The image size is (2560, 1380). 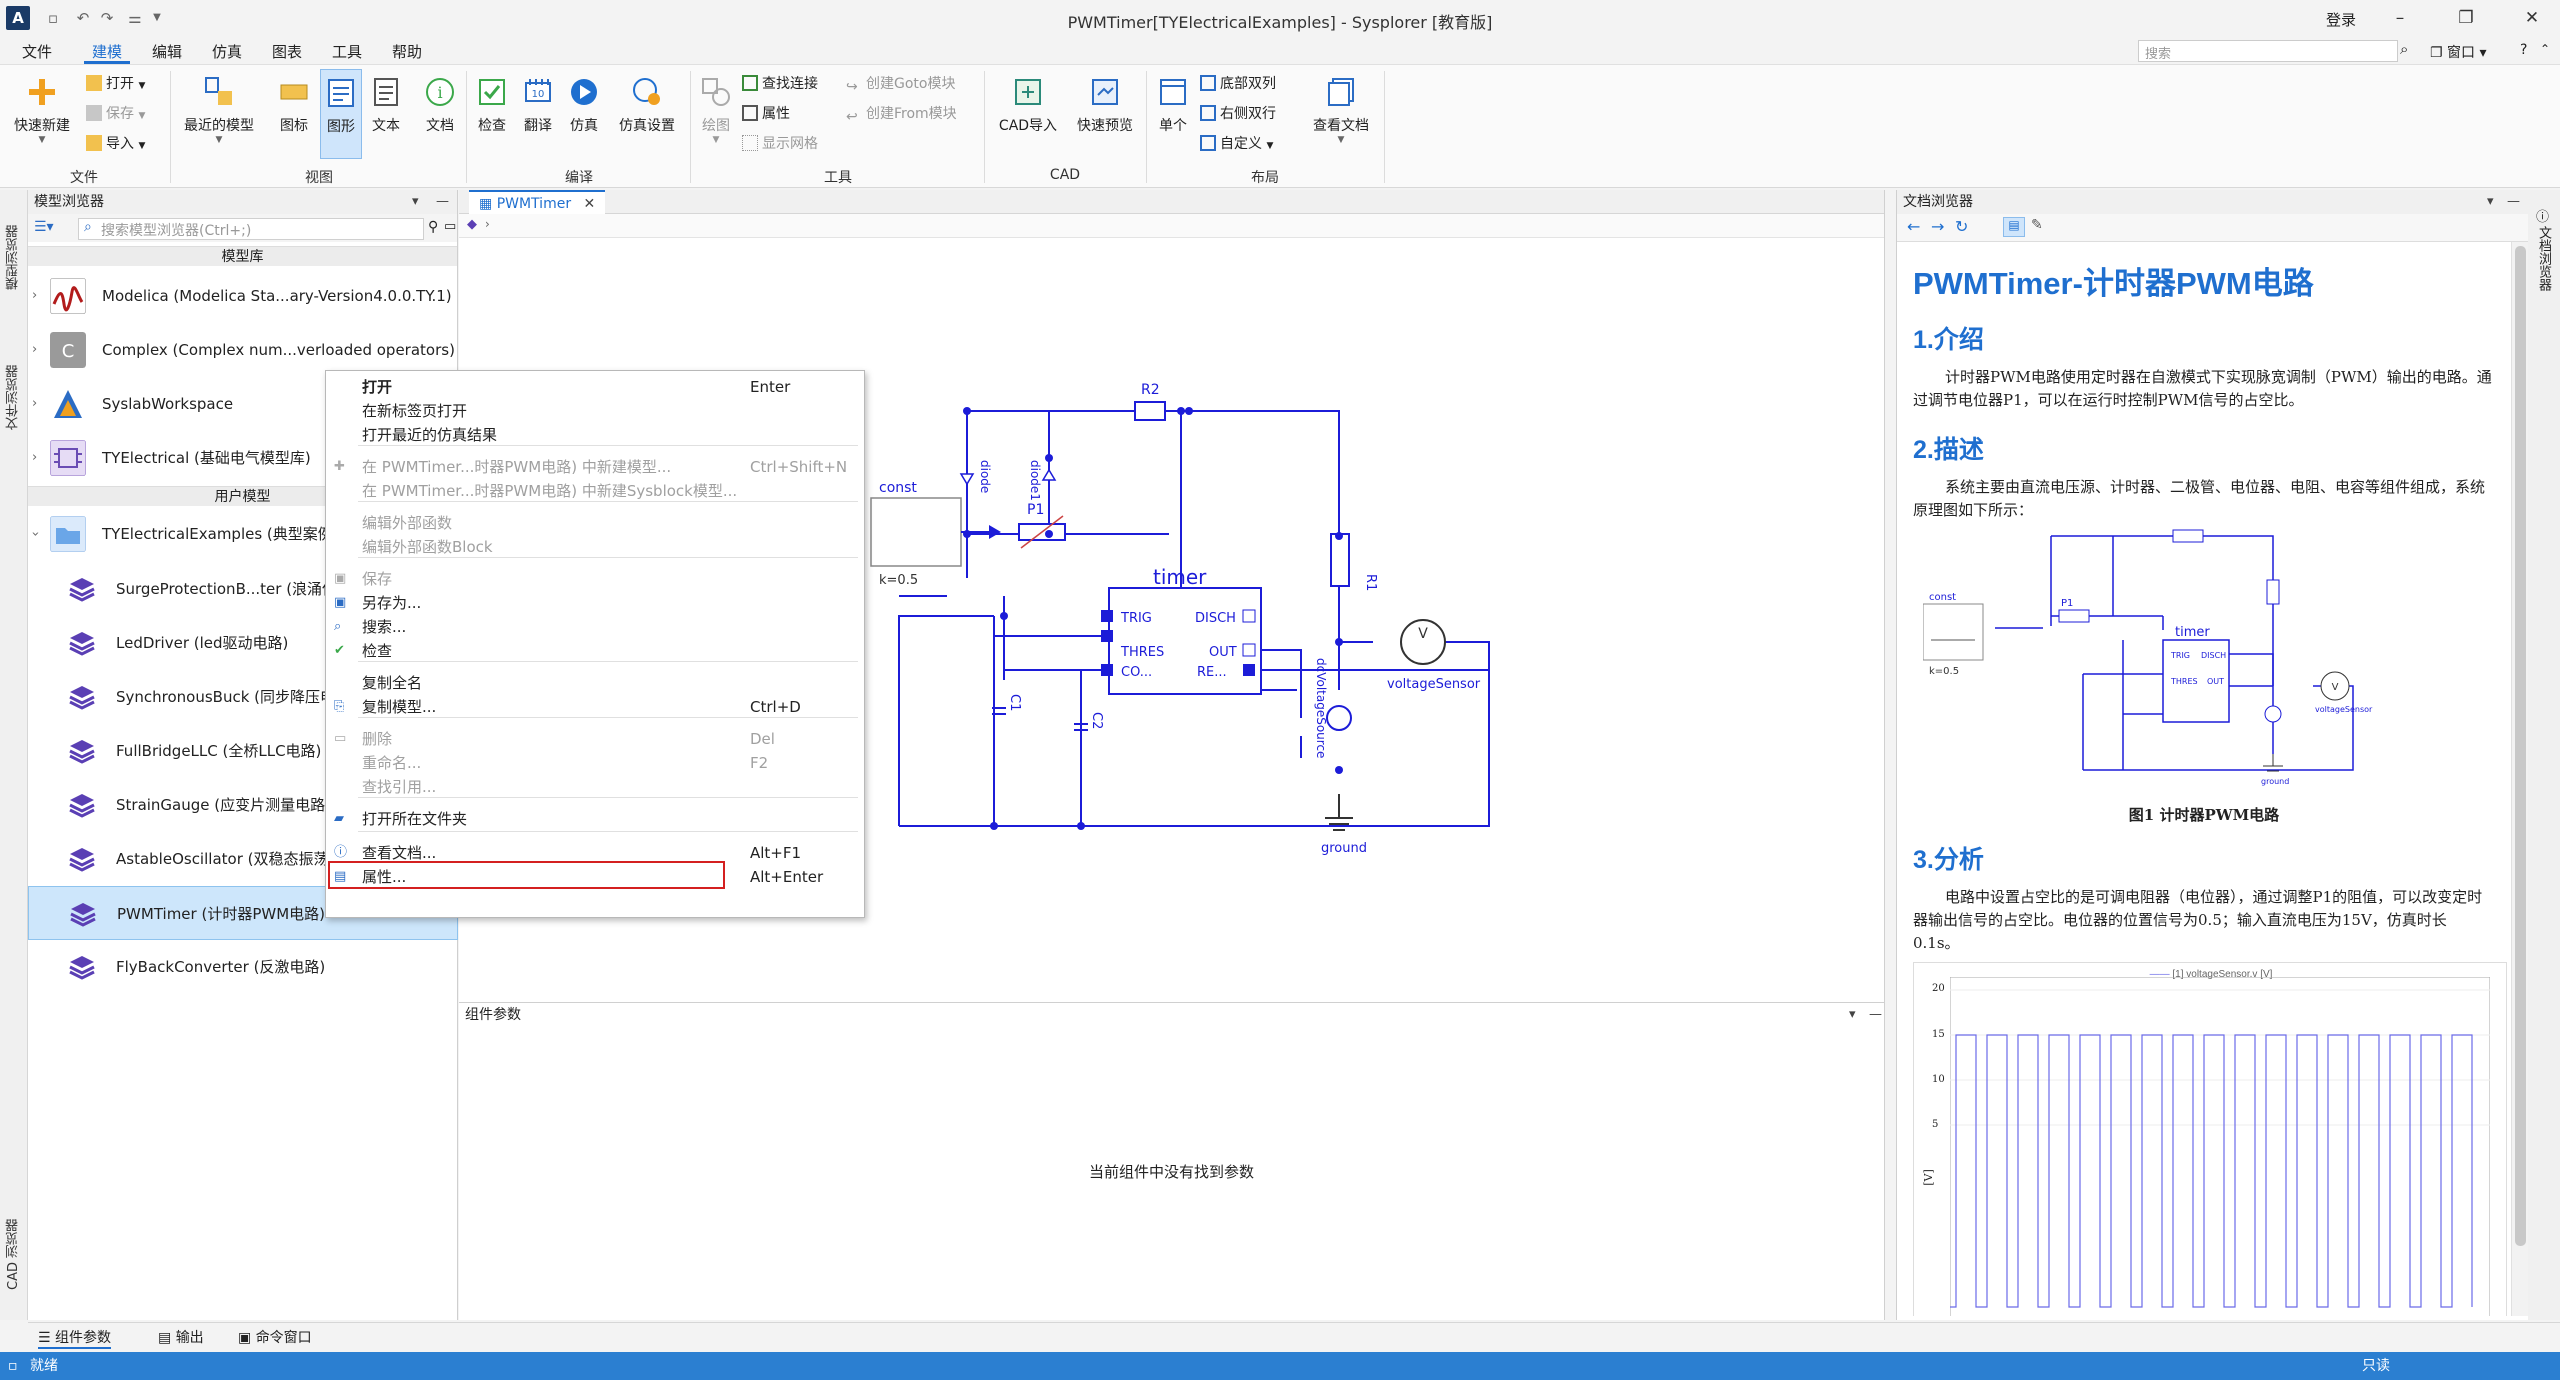 I want to click on custom-layout-button: 自定义 ▼, so click(x=1236, y=144).